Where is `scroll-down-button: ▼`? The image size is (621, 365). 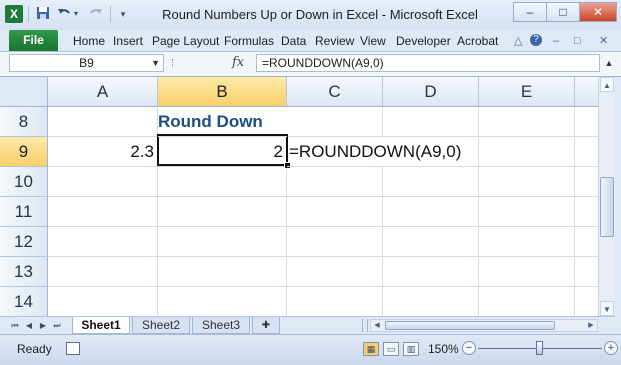 scroll-down-button: ▼ is located at coordinates (607, 308).